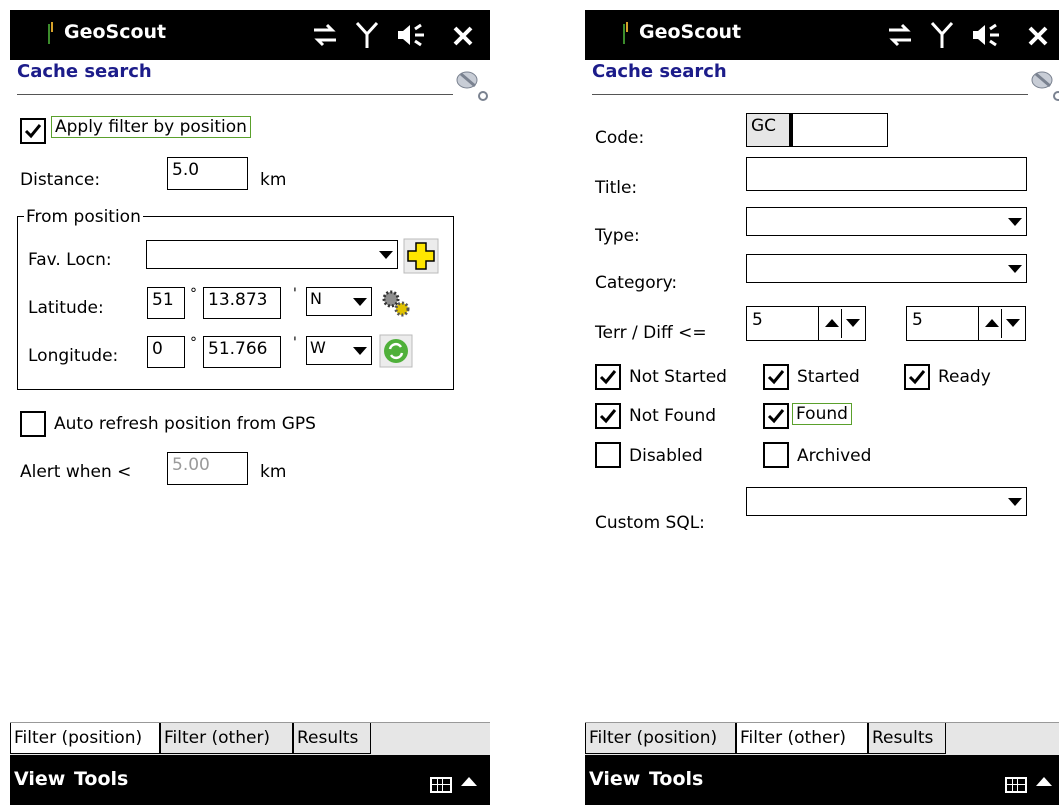 Image resolution: width=1059 pixels, height=805 pixels. What do you see at coordinates (886, 501) in the screenshot?
I see `custom-sql-select` at bounding box center [886, 501].